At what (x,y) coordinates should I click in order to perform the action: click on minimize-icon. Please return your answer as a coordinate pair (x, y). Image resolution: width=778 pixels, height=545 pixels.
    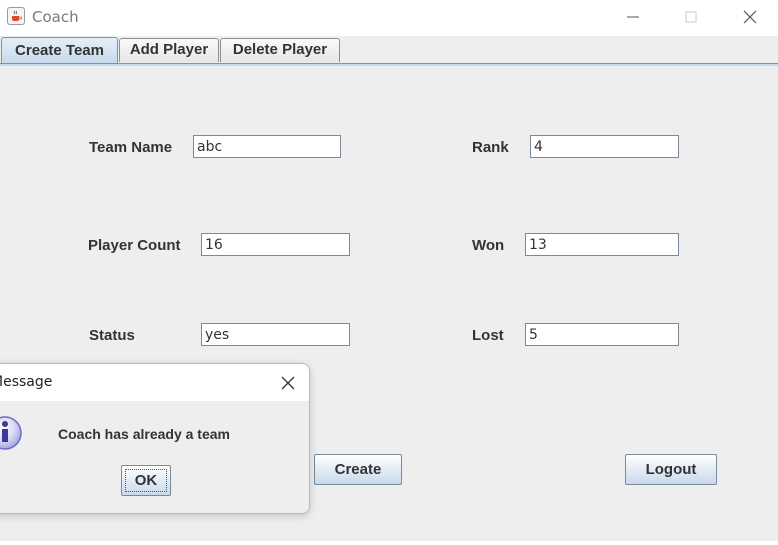
    Looking at the image, I should click on (633, 17).